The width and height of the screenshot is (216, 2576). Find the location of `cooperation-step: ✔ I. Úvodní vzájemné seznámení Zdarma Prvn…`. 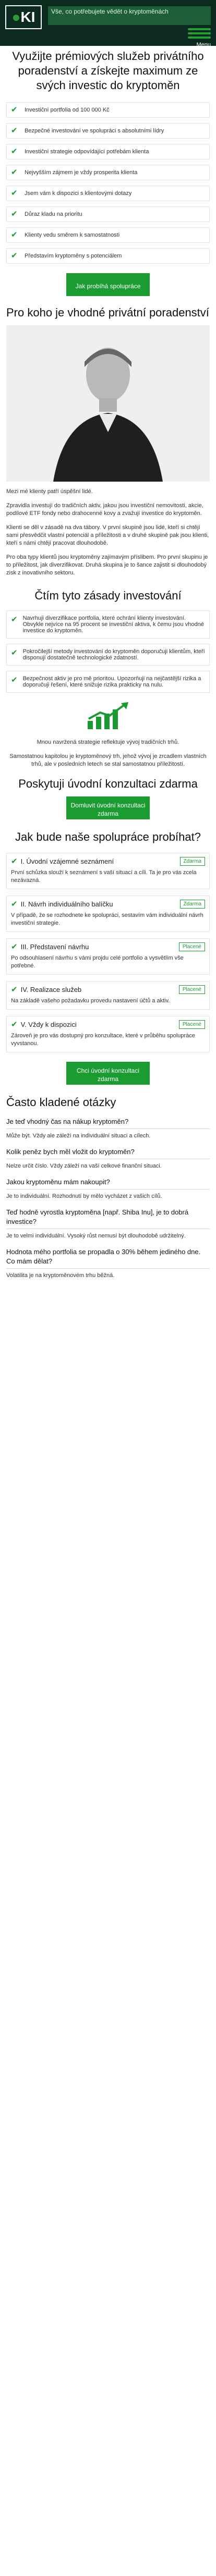

cooperation-step: ✔ I. Úvodní vzájemné seznámení Zdarma Prvn… is located at coordinates (108, 871).